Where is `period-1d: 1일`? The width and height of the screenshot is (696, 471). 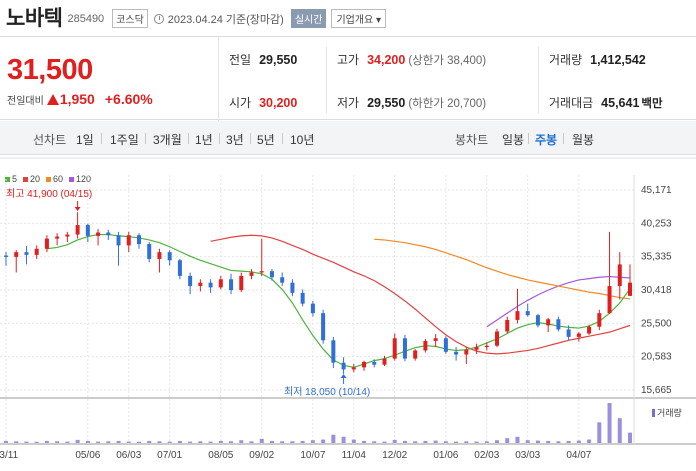
period-1d: 1일 is located at coordinates (85, 139).